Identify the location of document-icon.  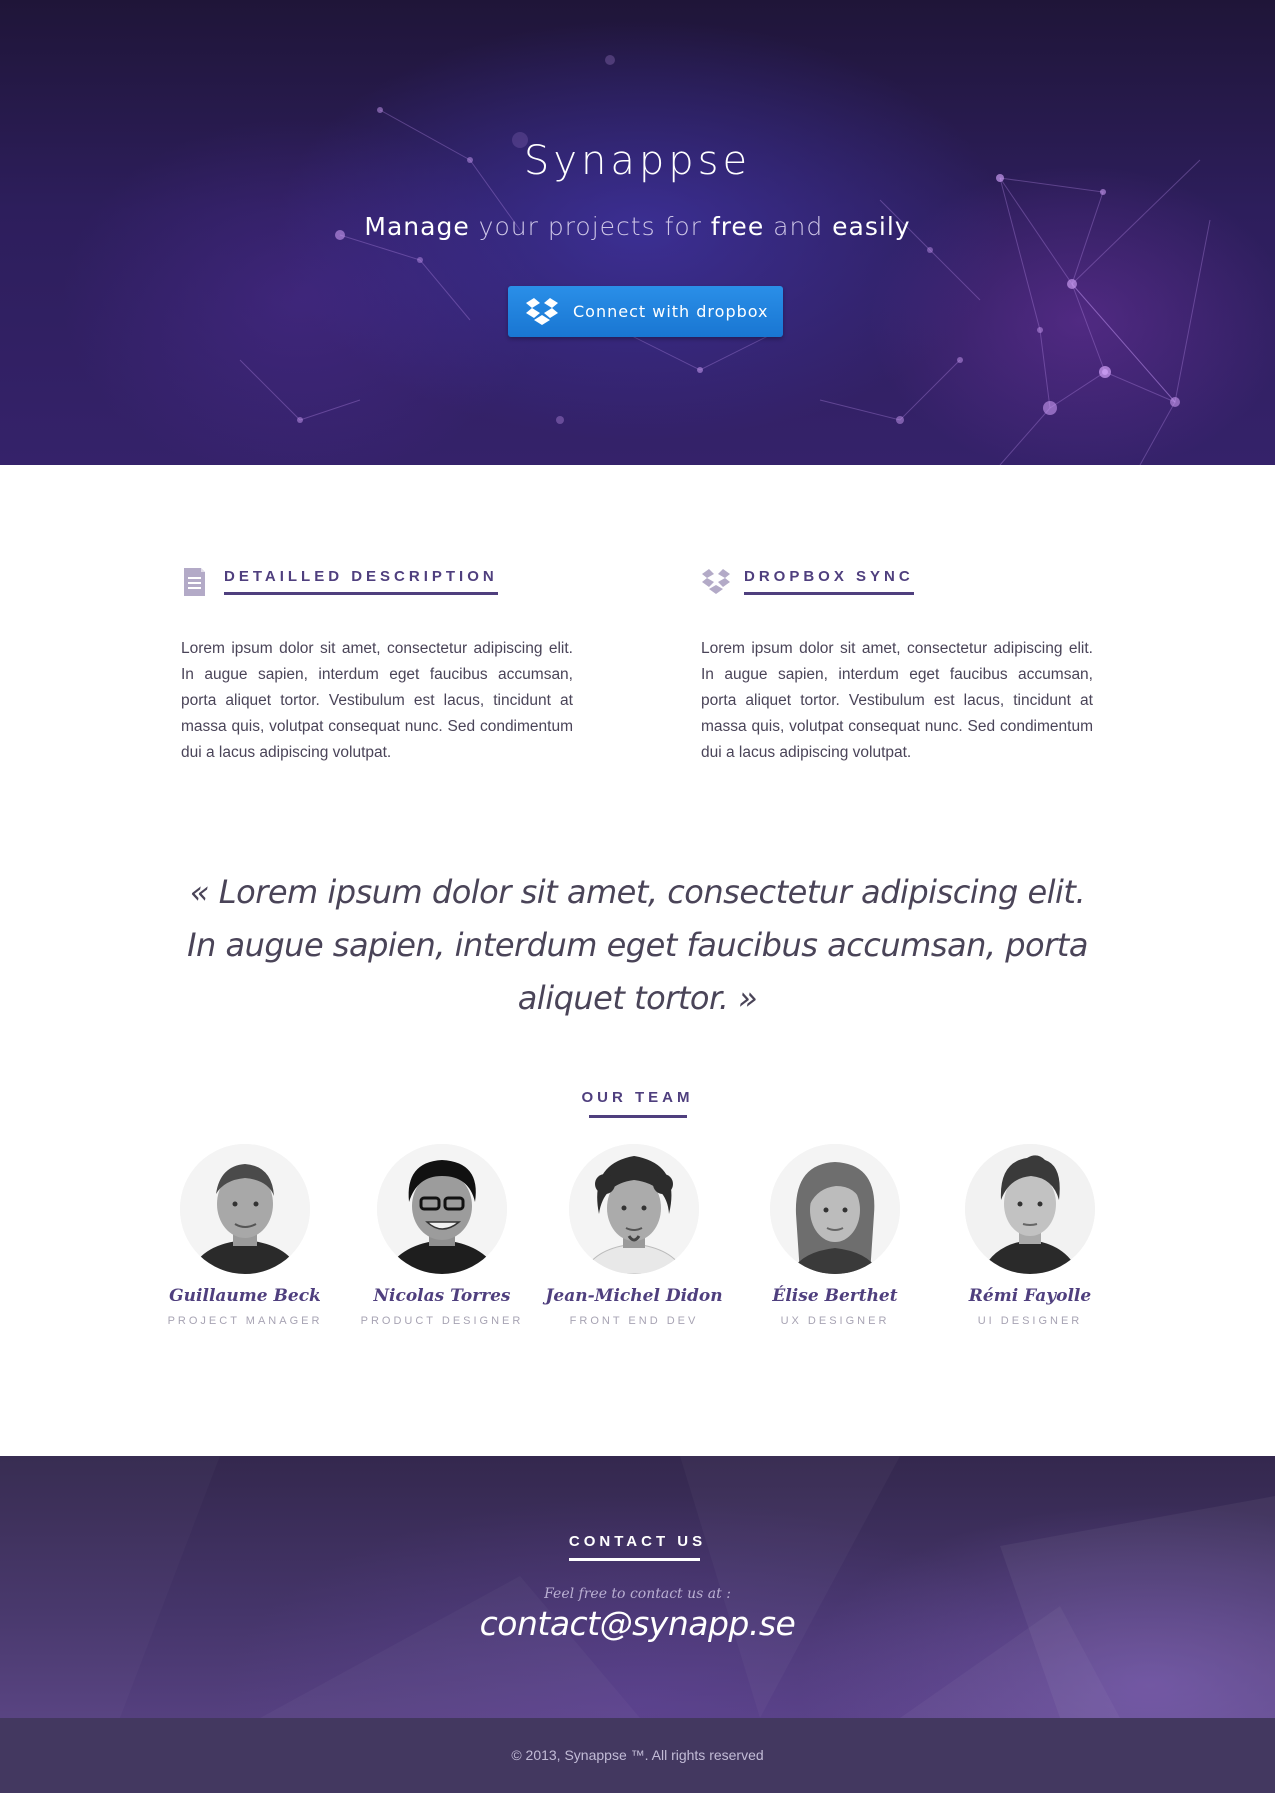
(194, 582).